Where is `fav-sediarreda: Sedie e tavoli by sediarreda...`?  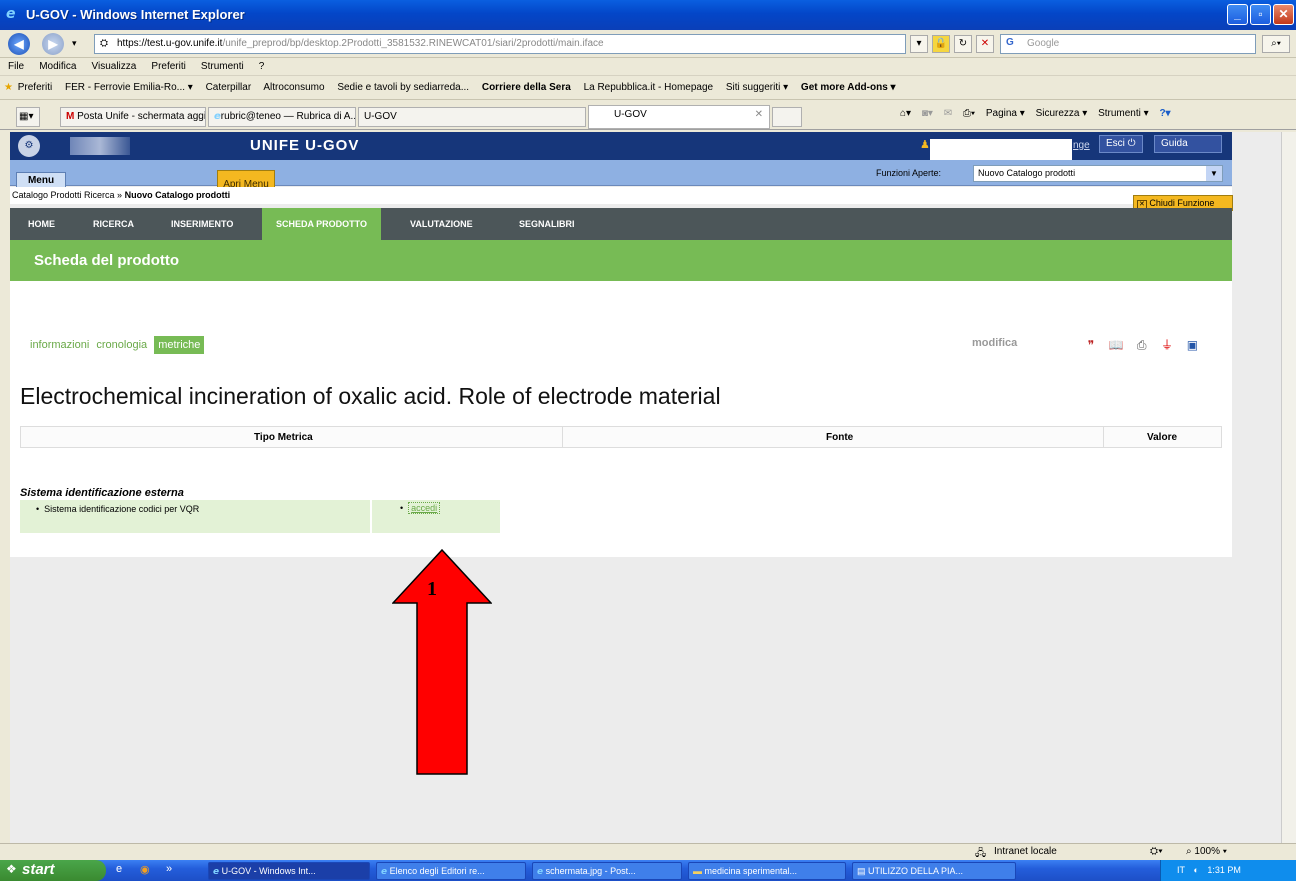
fav-sediarreda: Sedie e tavoli by sediarreda... is located at coordinates (403, 87).